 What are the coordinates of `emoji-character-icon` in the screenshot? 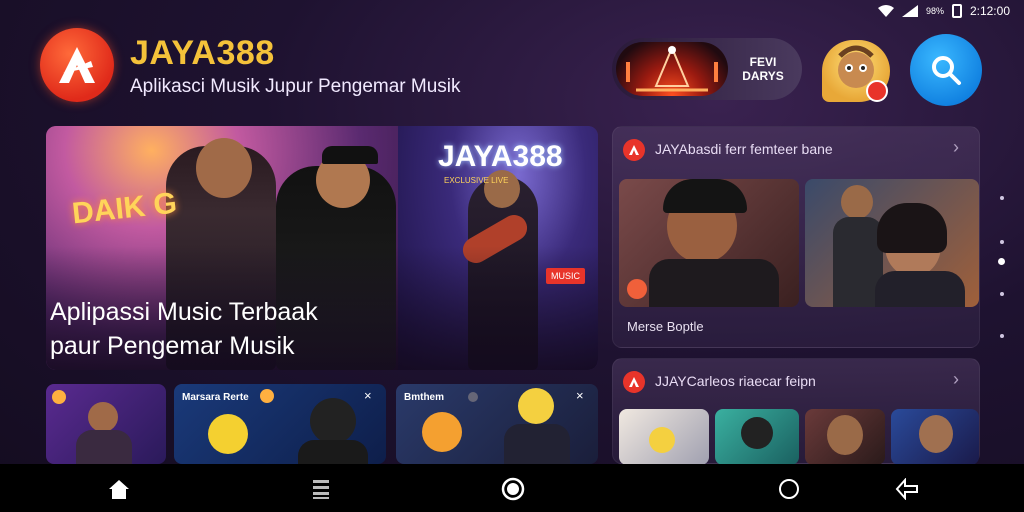 It's located at (228, 434).